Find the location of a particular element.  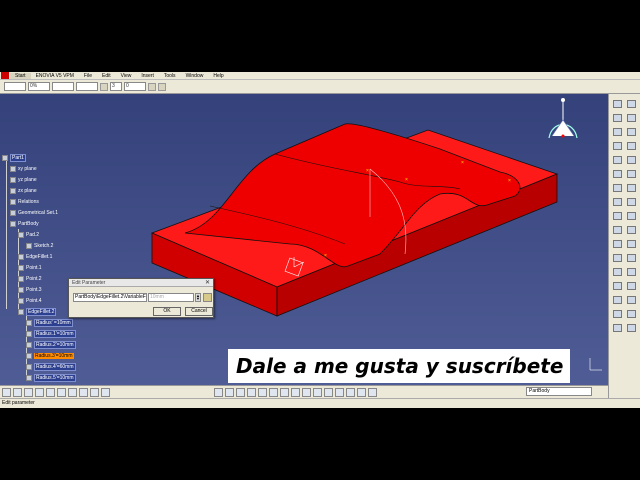

thickness-tool-icon is located at coordinates (617, 202).